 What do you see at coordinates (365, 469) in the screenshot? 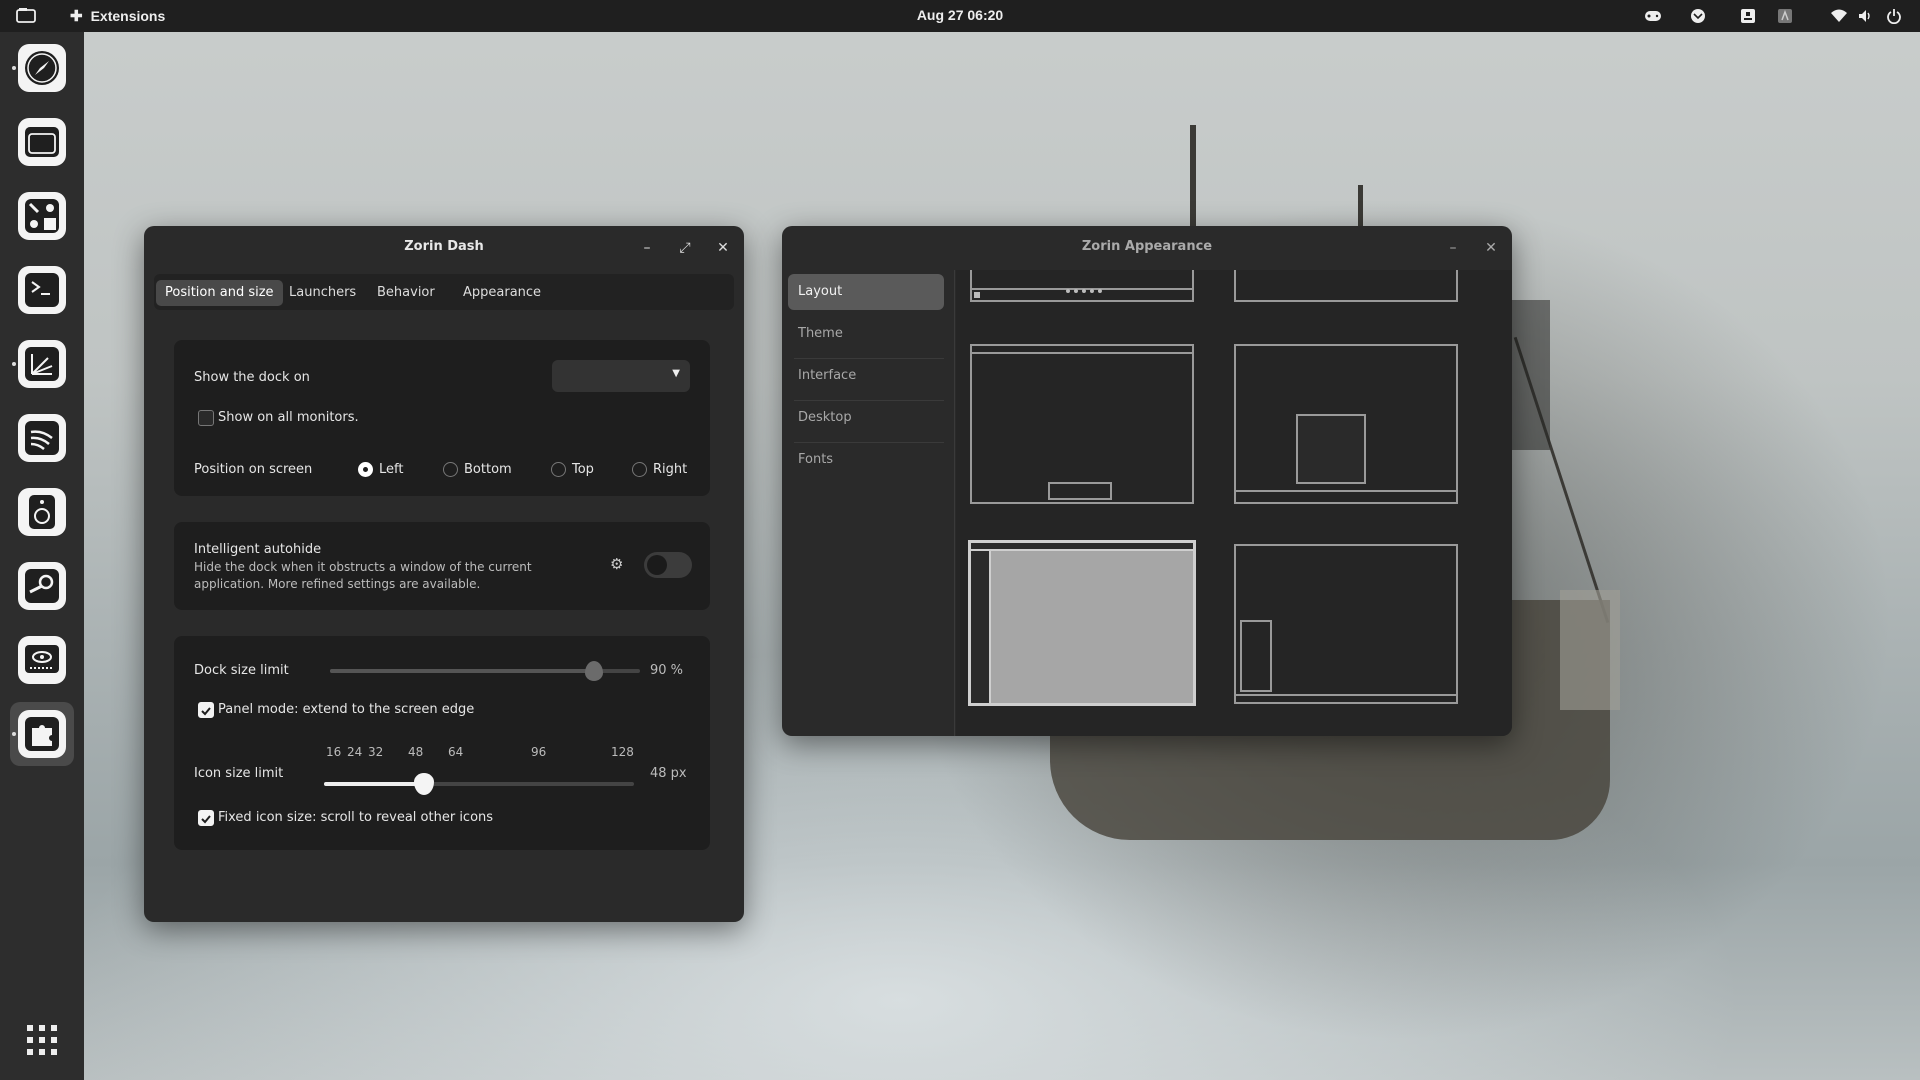
I see `radio-left` at bounding box center [365, 469].